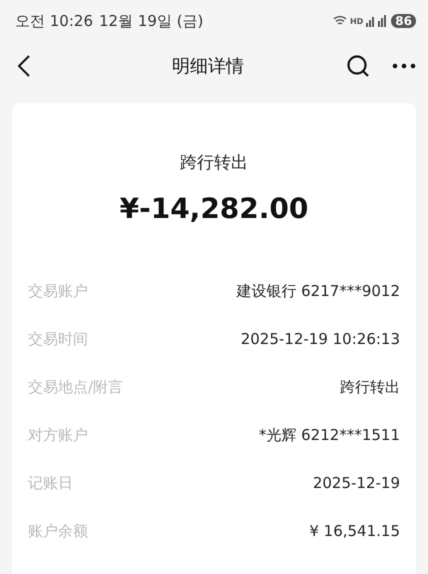  What do you see at coordinates (214, 208) in the screenshot?
I see `transaction-amount: ¥-14,282.00` at bounding box center [214, 208].